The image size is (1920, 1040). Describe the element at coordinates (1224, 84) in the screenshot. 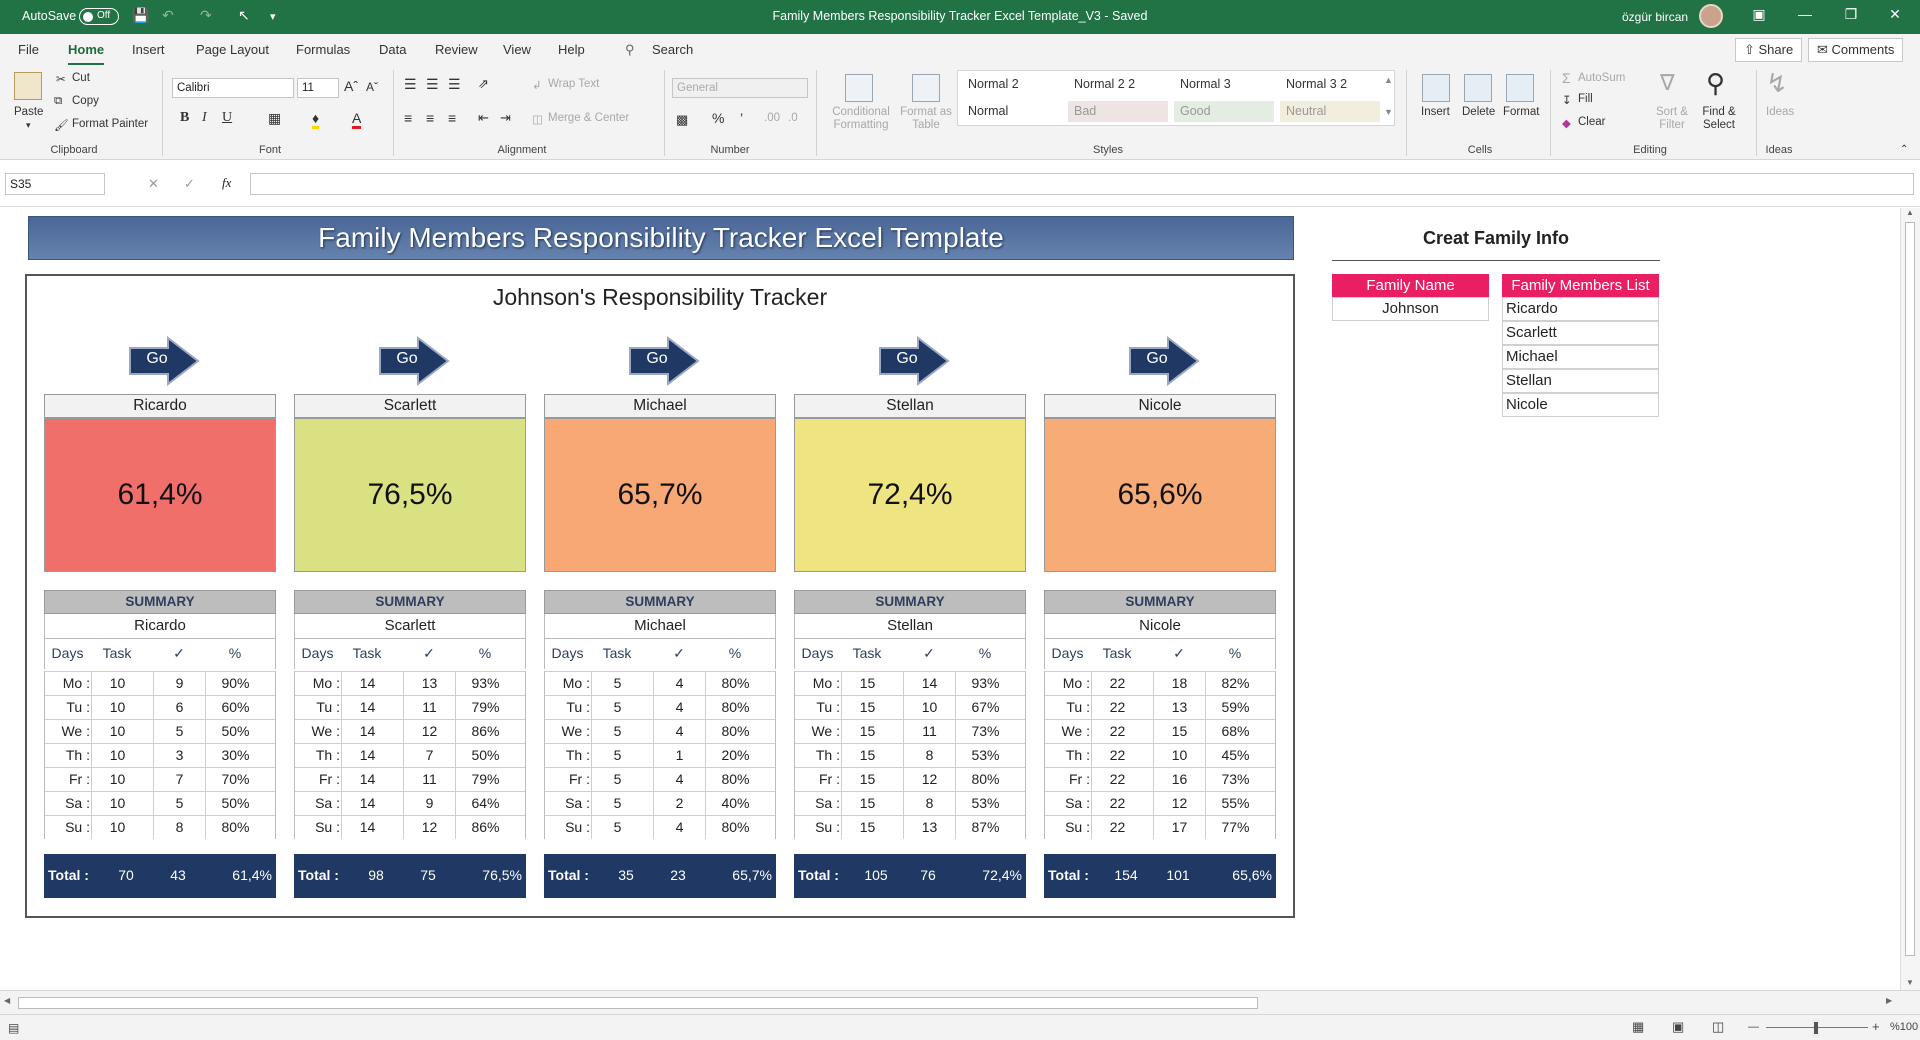

I see `style-normal-3: Normal 3` at that location.